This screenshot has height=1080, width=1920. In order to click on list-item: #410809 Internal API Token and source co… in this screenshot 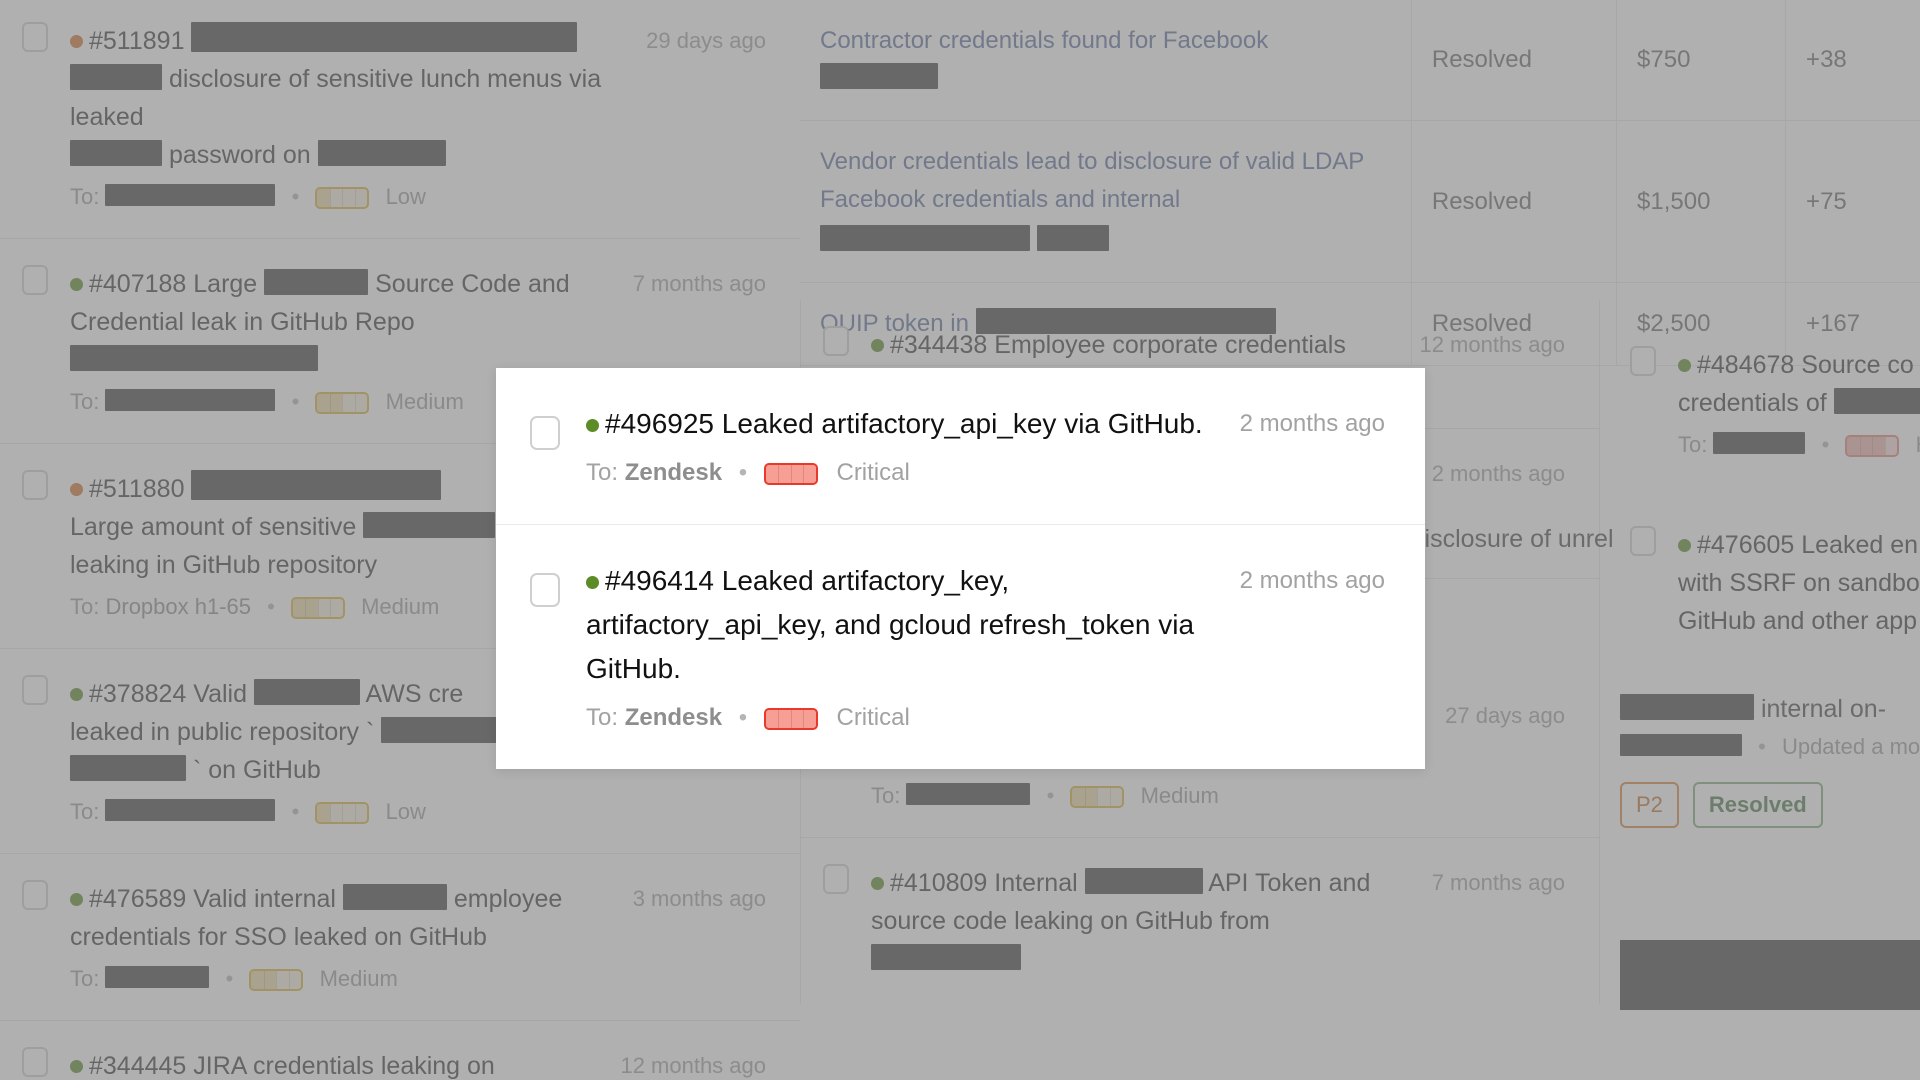, I will do `click(1200, 921)`.